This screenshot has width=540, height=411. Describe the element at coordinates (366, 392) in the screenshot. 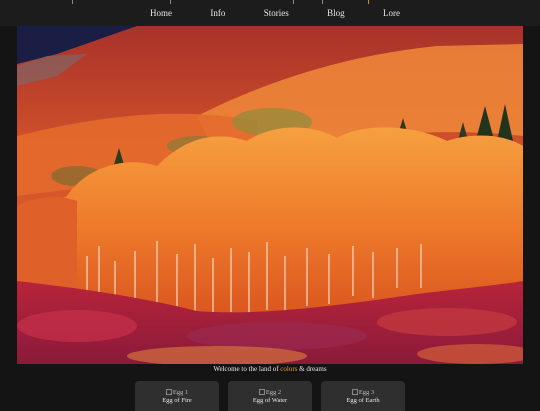

I see `egg-image-alt: Egg 3` at that location.